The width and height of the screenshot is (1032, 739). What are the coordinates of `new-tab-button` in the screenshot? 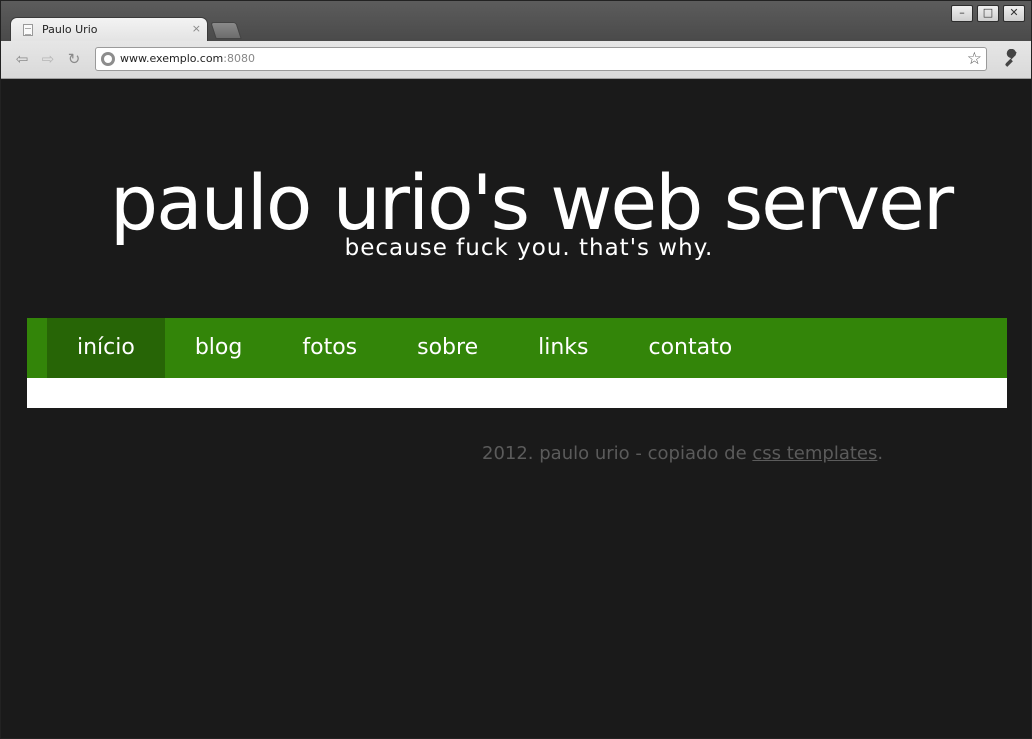 It's located at (226, 30).